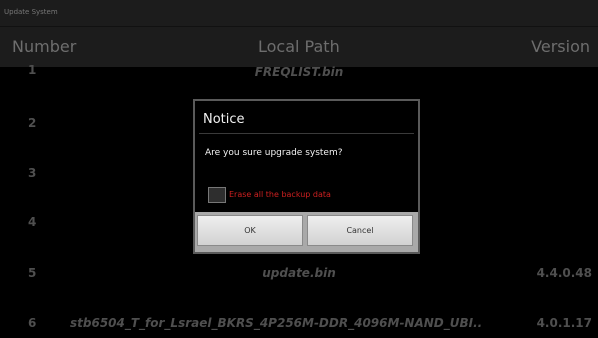 Image resolution: width=598 pixels, height=338 pixels. I want to click on dialog-title: Notice, so click(224, 119).